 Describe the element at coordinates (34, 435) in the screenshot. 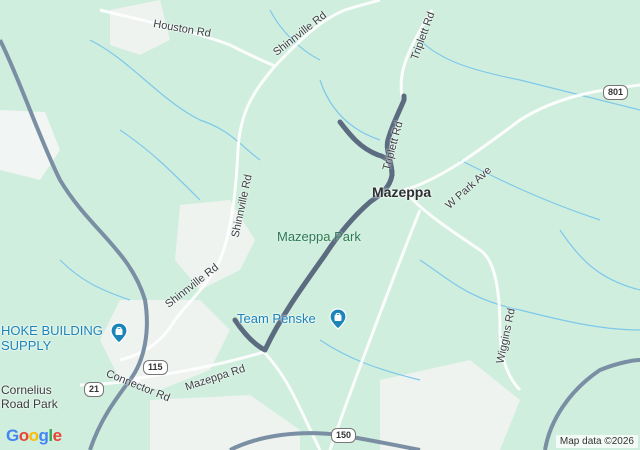

I see `google-logo: Google` at that location.